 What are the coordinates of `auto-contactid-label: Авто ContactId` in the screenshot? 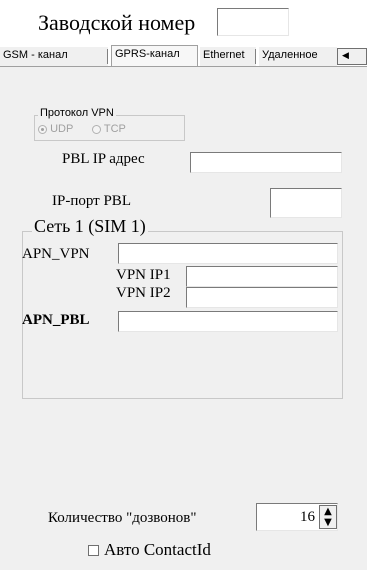 It's located at (157, 549).